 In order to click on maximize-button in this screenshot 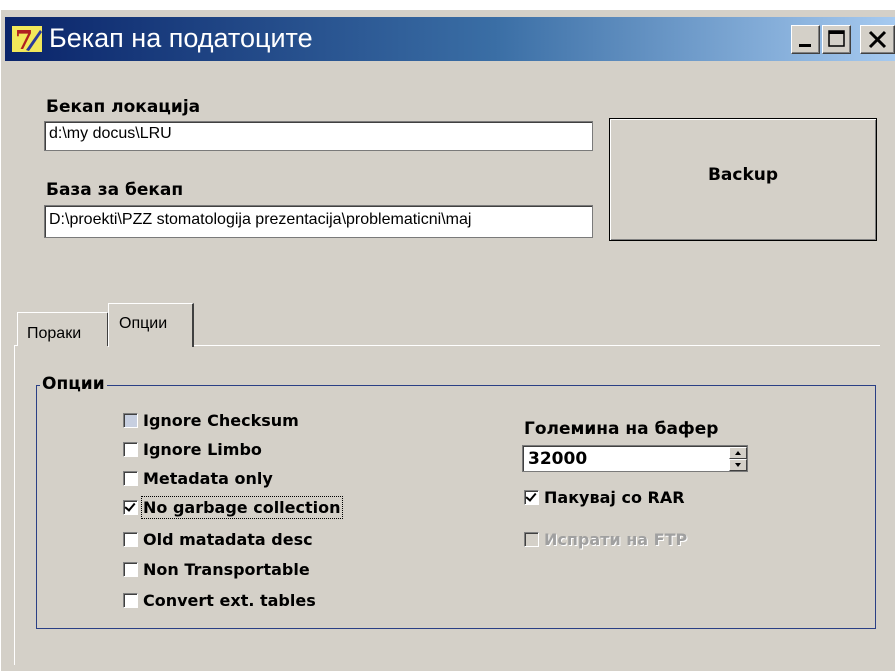, I will do `click(836, 39)`.